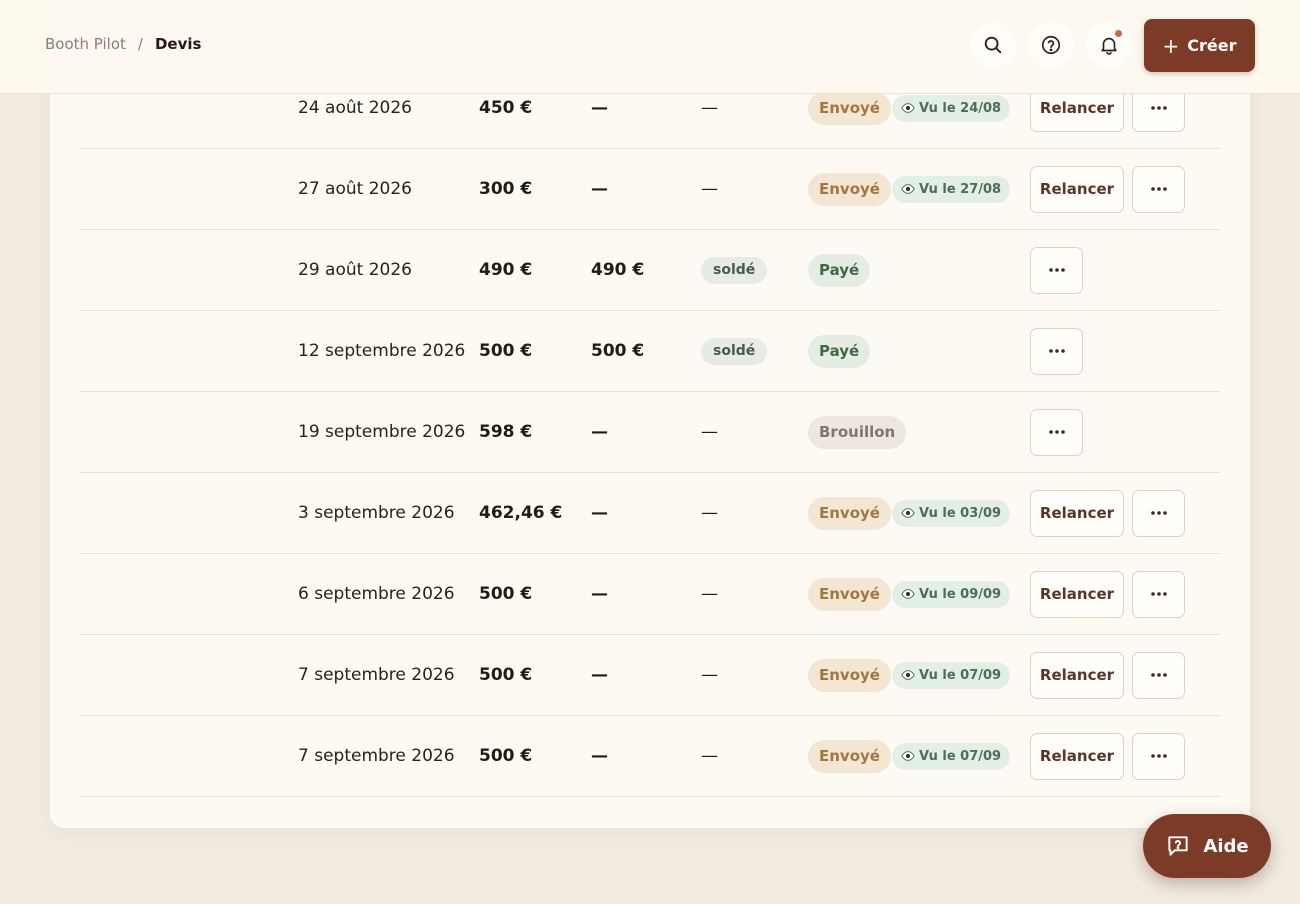  What do you see at coordinates (650, 47) in the screenshot?
I see `top-header: Booth Pilot / Devis + Créer` at bounding box center [650, 47].